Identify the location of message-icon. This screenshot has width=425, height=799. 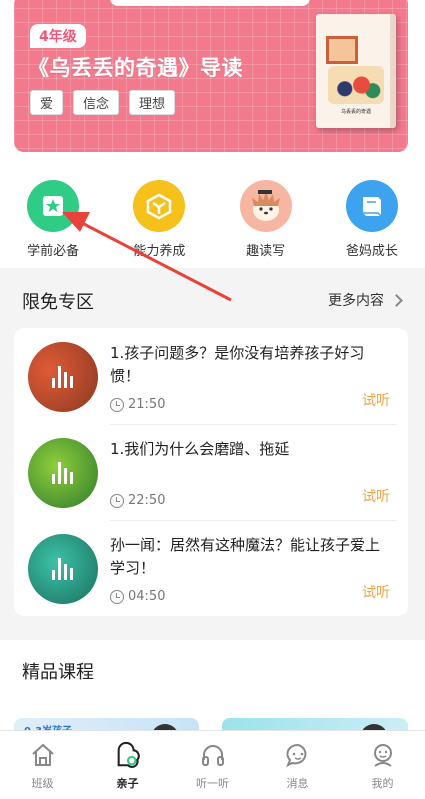
(298, 755).